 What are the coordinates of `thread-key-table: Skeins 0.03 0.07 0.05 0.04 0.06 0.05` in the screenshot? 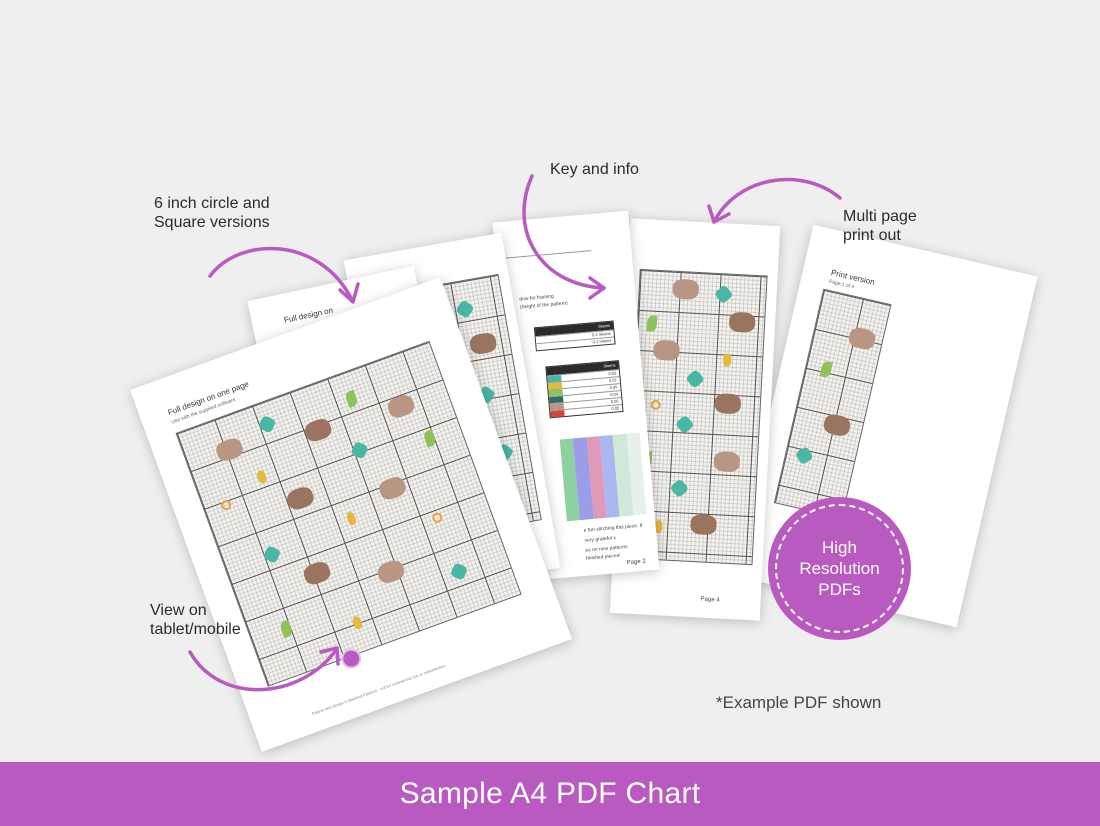 It's located at (584, 389).